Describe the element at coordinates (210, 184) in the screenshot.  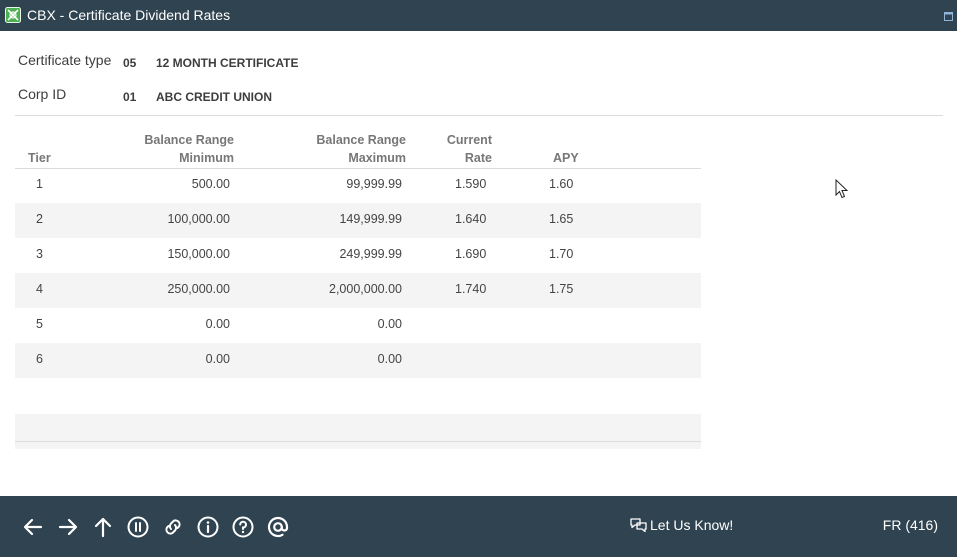
I see `min-cell: 500.00` at that location.